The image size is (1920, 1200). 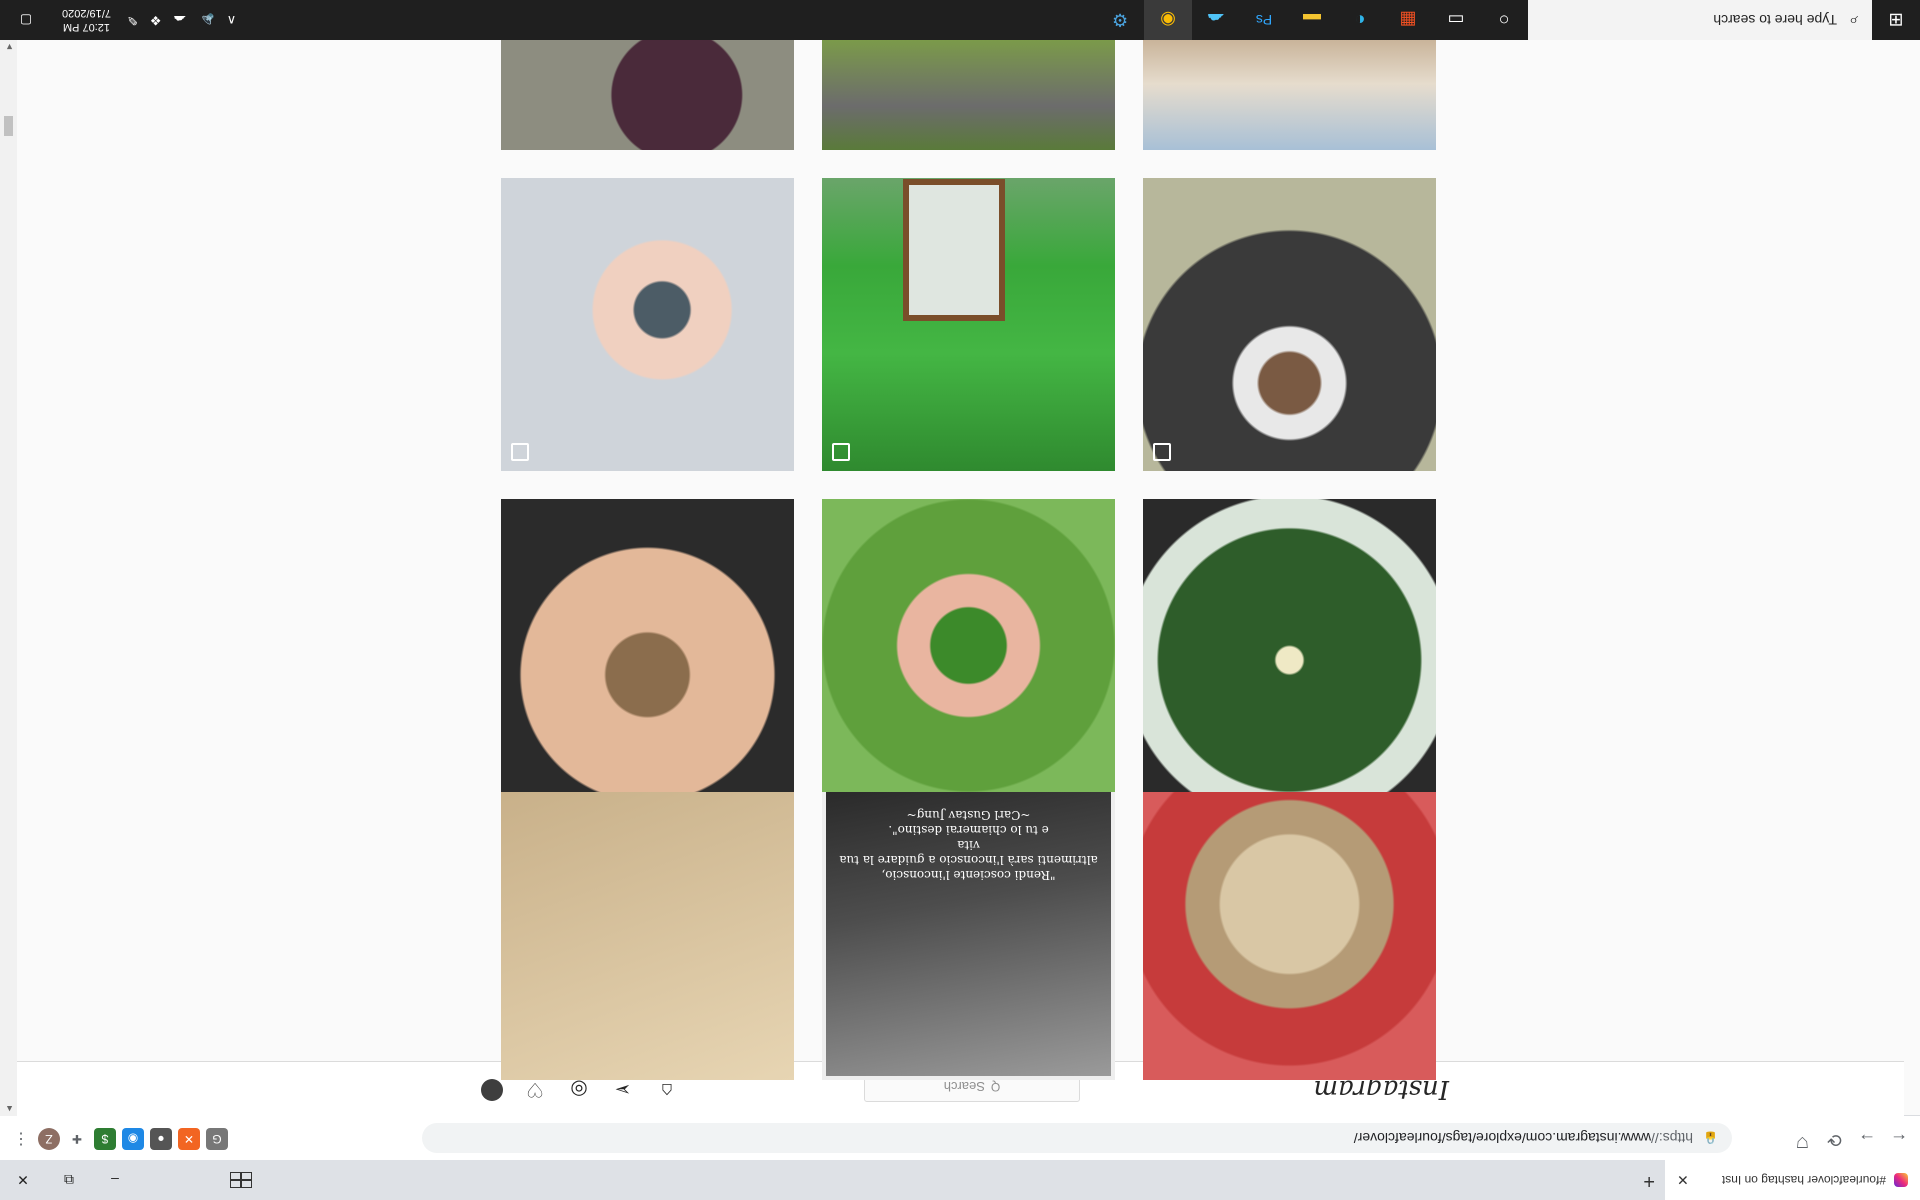 I want to click on extension-blue-icon: ◉, so click(x=133, y=1139).